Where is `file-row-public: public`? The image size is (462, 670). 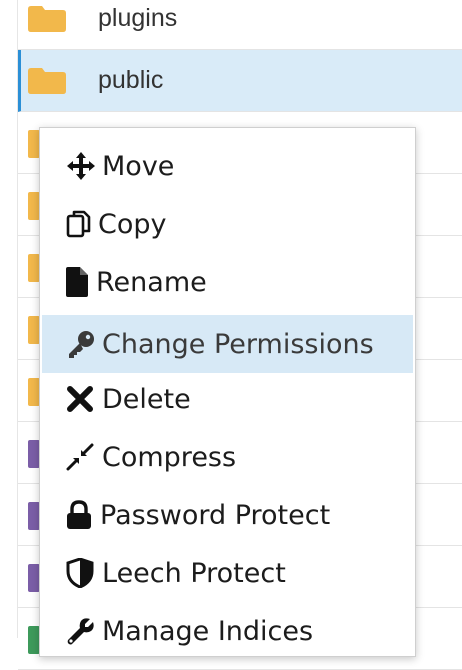
file-row-public: public is located at coordinates (240, 81).